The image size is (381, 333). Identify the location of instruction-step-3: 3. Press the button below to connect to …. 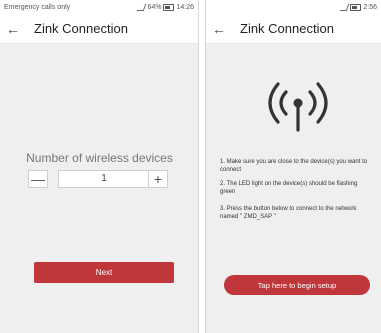
(288, 213).